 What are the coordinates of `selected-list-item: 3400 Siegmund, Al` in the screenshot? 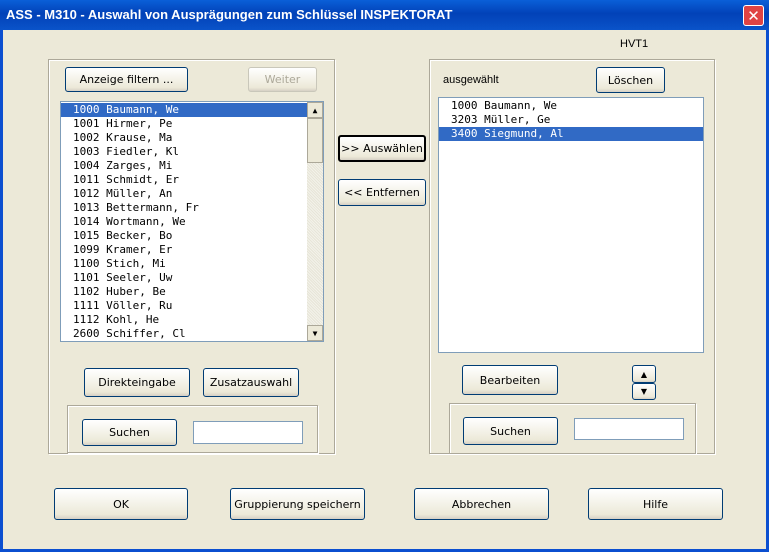 It's located at (571, 134).